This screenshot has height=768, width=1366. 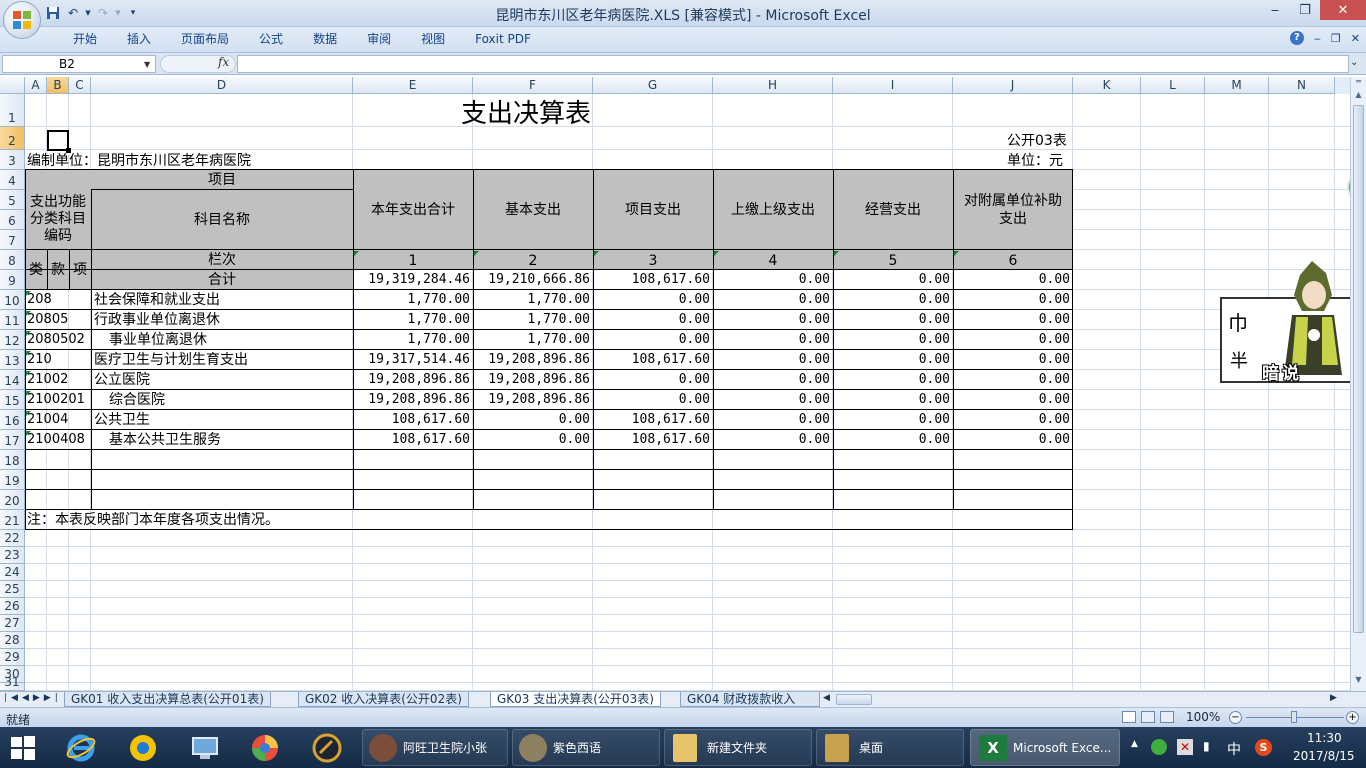 I want to click on tab-data: 数据, so click(x=325, y=40).